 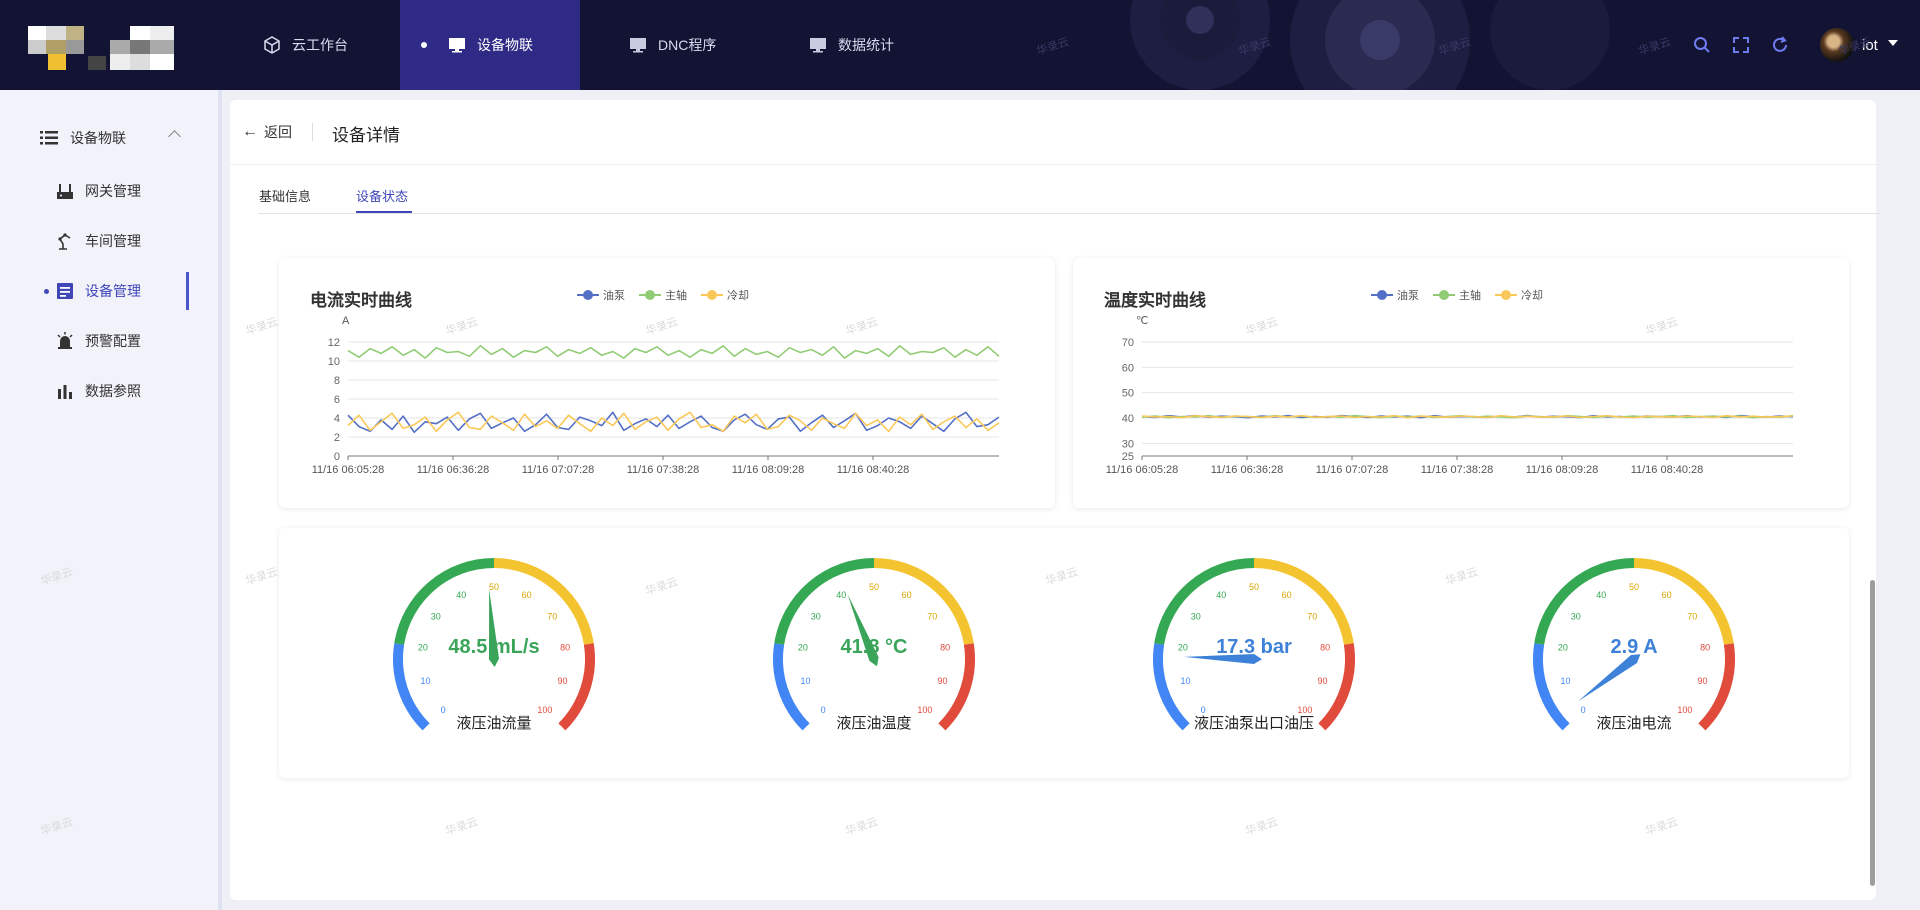 I want to click on sidebar-item-workshop: 车间管理, so click(x=125, y=241).